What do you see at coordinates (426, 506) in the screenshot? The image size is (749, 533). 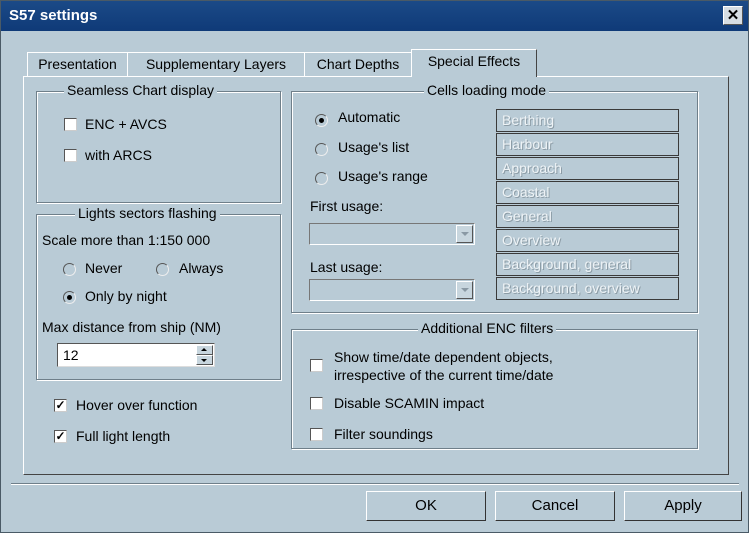 I see `ok-button: OK` at bounding box center [426, 506].